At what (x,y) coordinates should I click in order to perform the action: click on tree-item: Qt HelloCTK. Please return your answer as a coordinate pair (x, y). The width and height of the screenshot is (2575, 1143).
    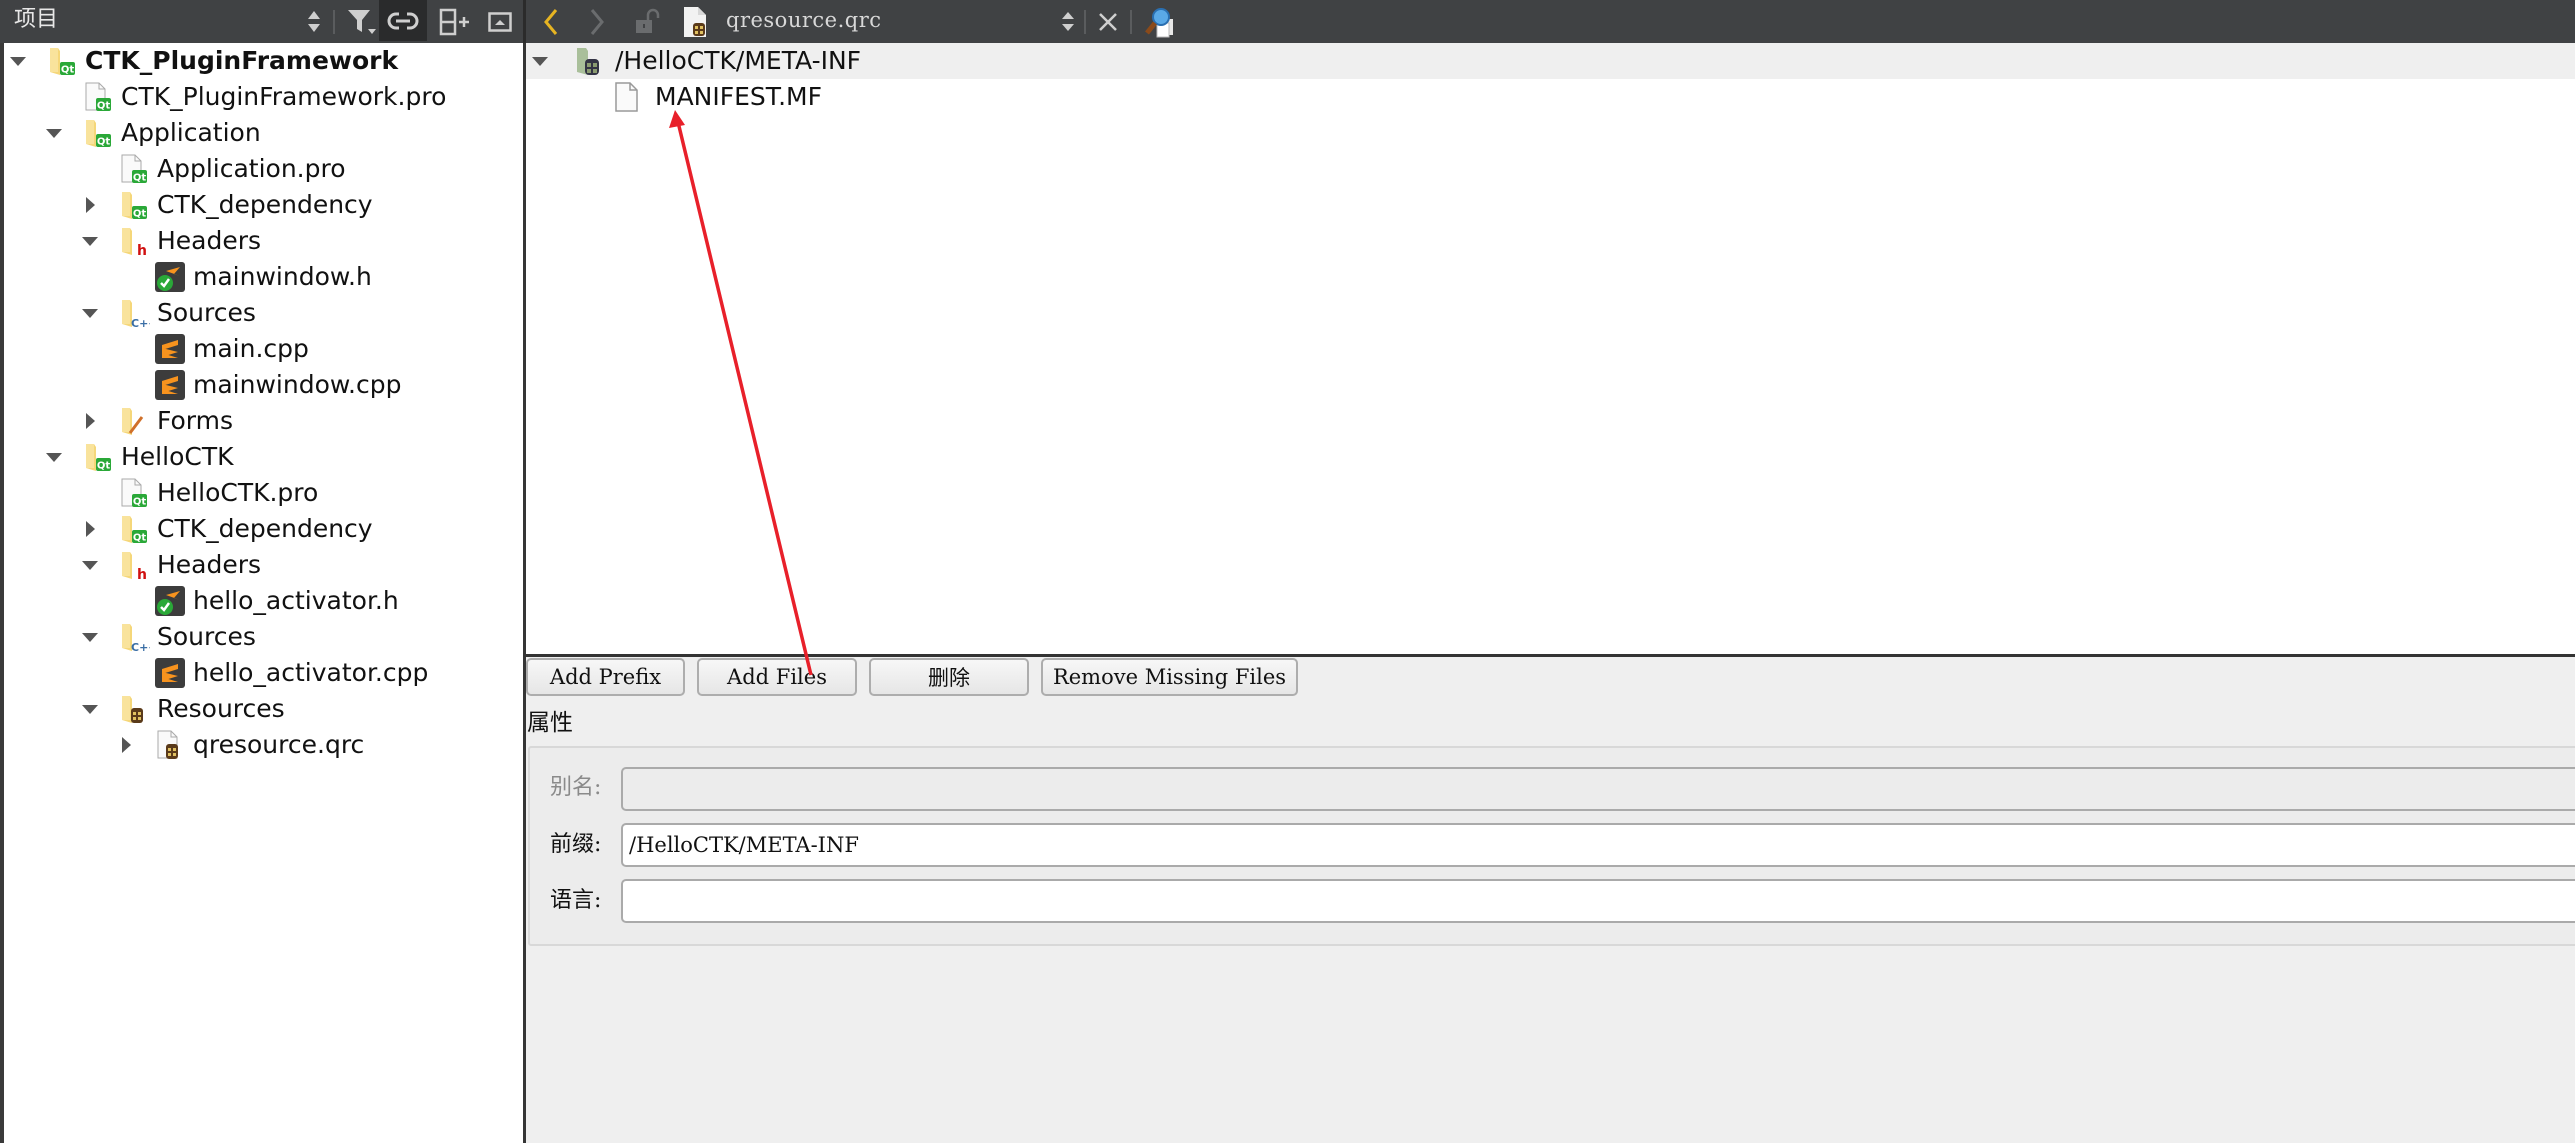
    Looking at the image, I should click on (263, 457).